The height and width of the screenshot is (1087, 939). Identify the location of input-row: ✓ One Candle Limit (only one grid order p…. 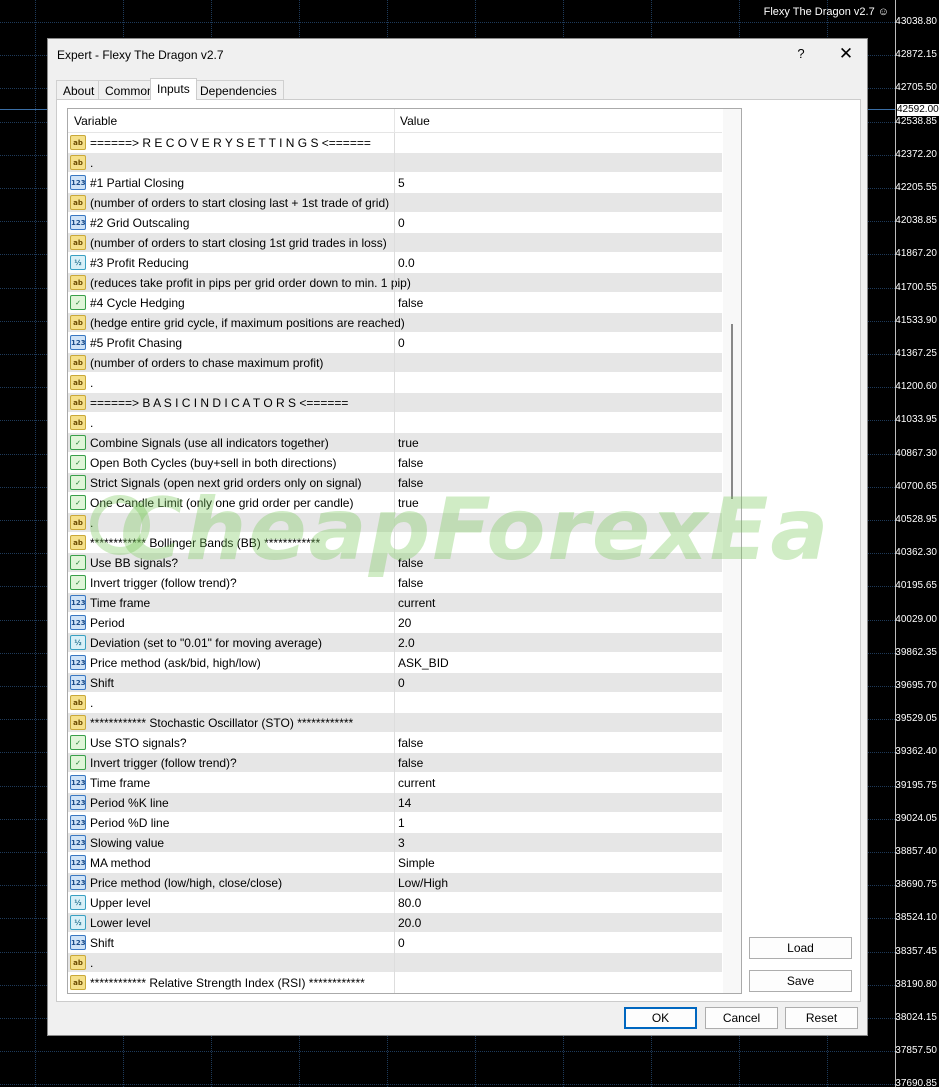
(395, 503).